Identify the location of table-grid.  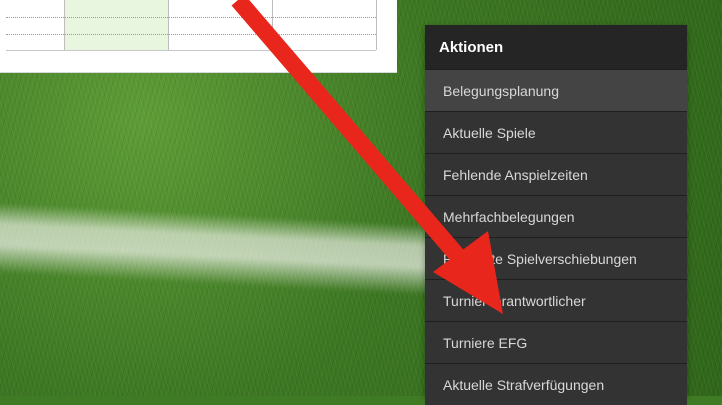
(191, 25).